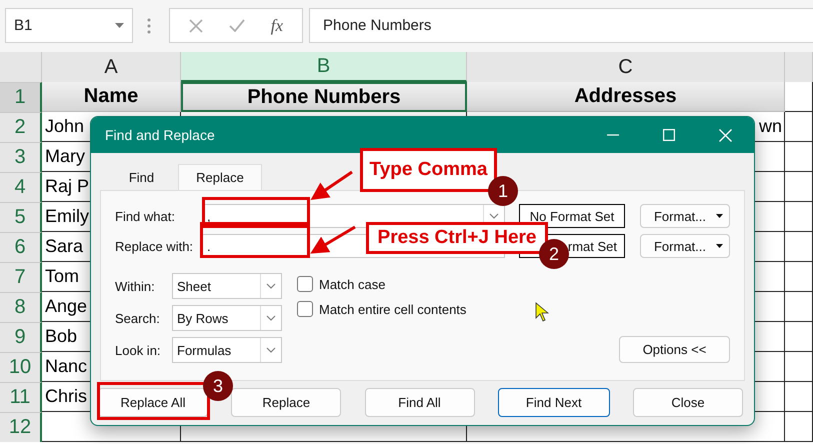 This screenshot has width=813, height=444. I want to click on row-header: 5, so click(21, 217).